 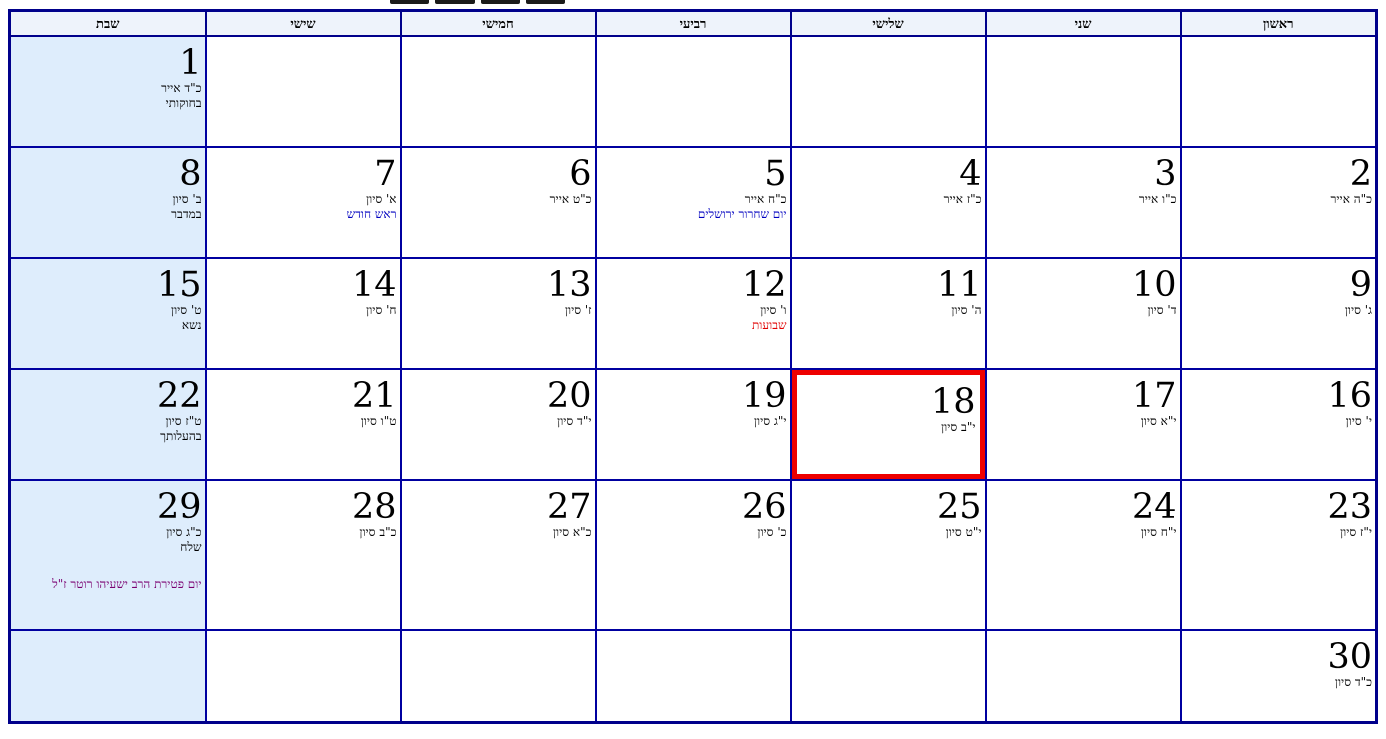 I want to click on calendar-day-cell: 10 ד' סיון, so click(x=1083, y=313).